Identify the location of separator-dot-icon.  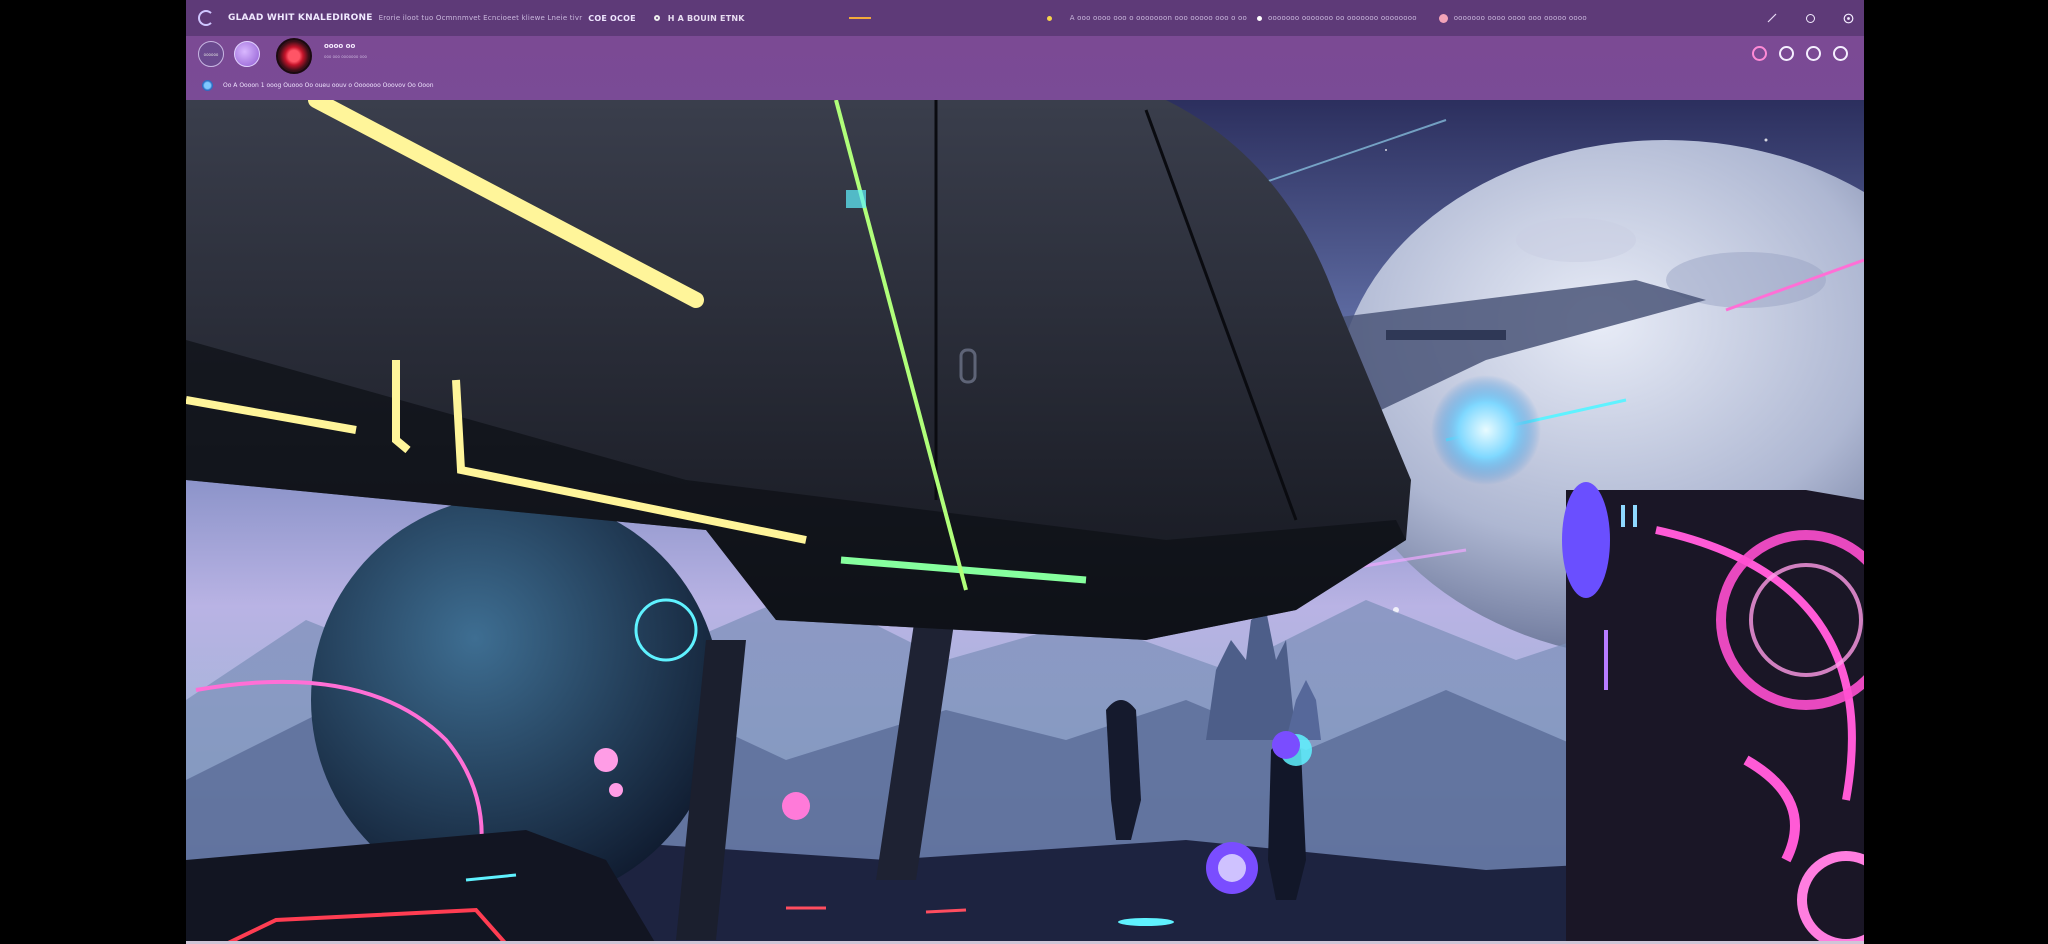
(1260, 18).